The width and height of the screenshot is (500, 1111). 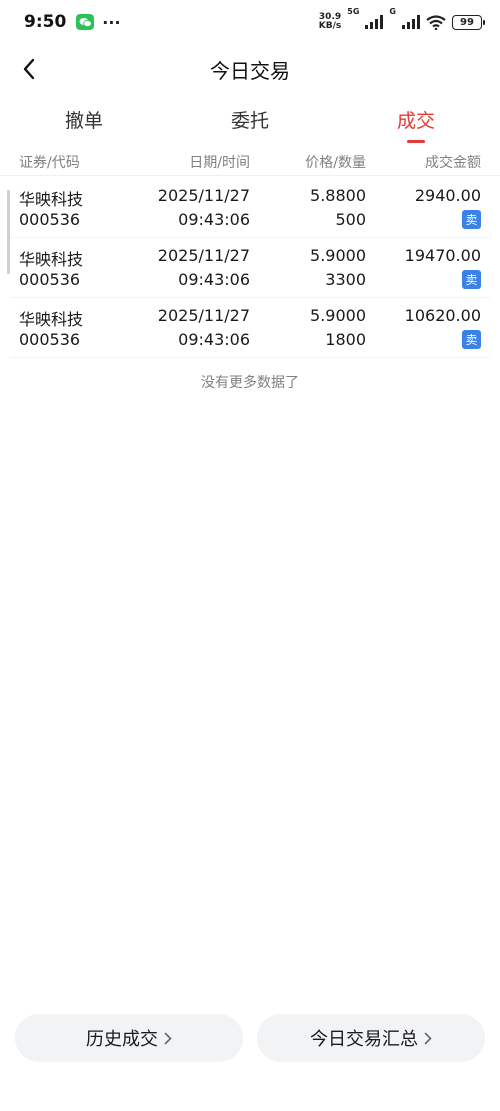 I want to click on trade-amount: 19470.00, so click(x=442, y=255).